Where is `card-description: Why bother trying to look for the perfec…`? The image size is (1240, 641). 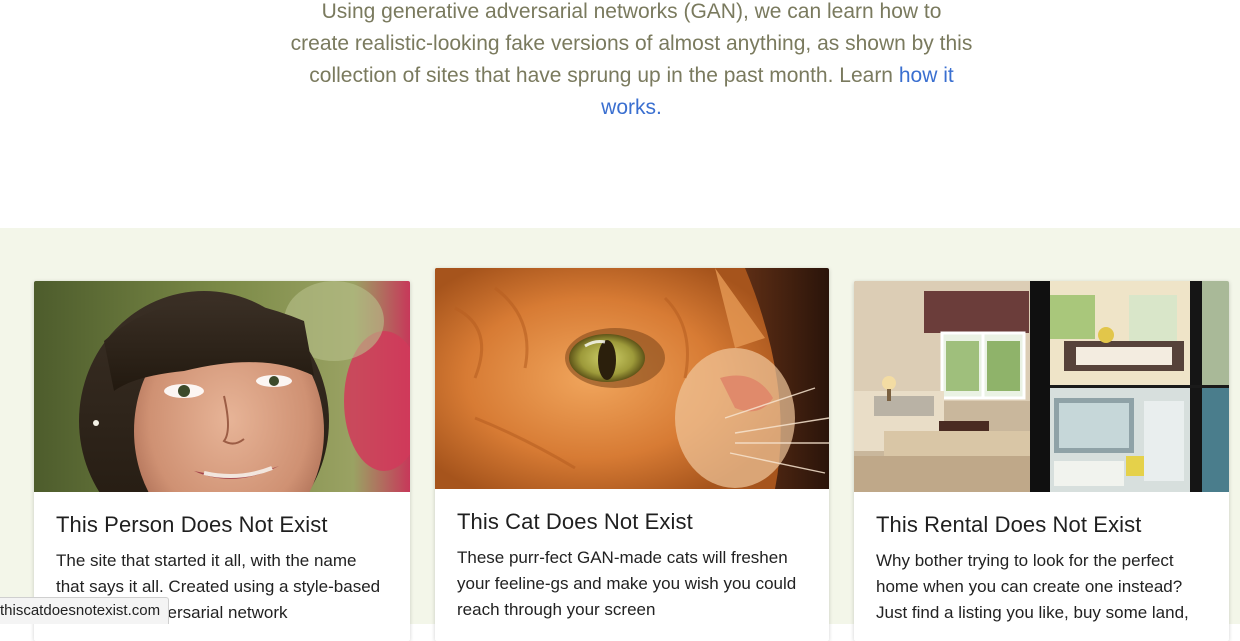 card-description: Why bother trying to look for the perfec… is located at coordinates (1032, 586).